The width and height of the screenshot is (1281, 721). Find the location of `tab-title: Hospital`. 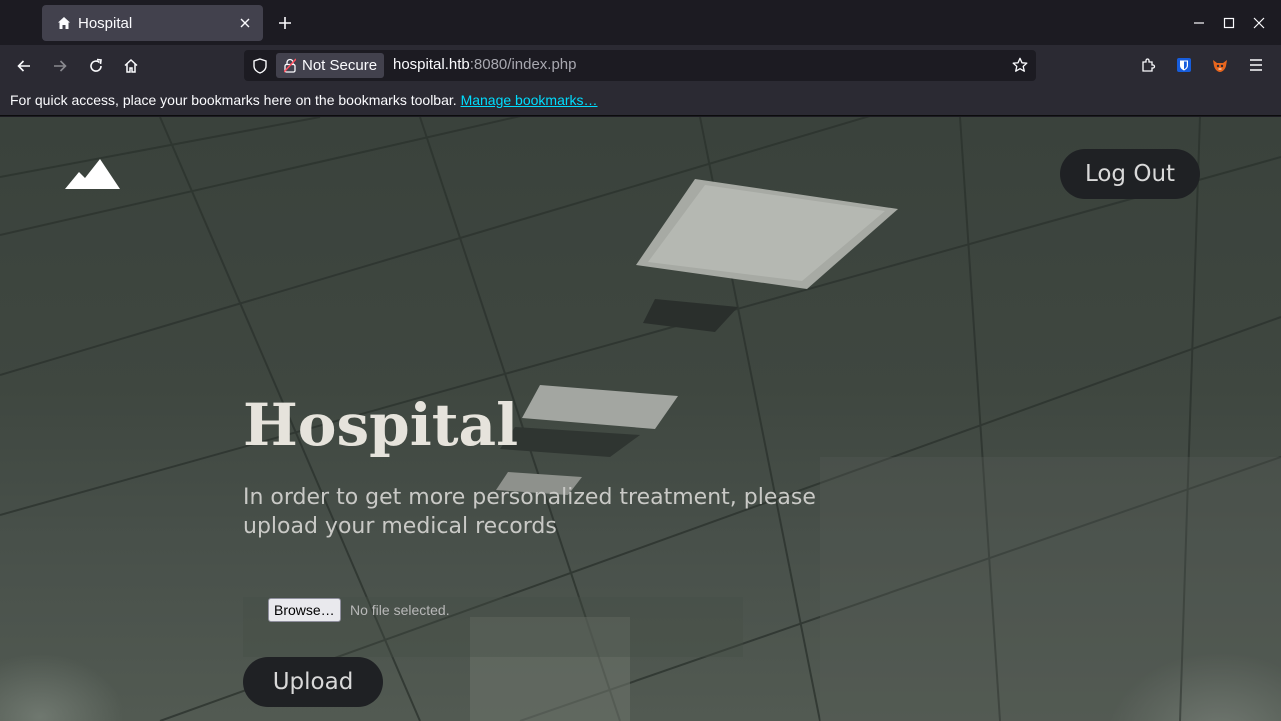

tab-title: Hospital is located at coordinates (105, 23).